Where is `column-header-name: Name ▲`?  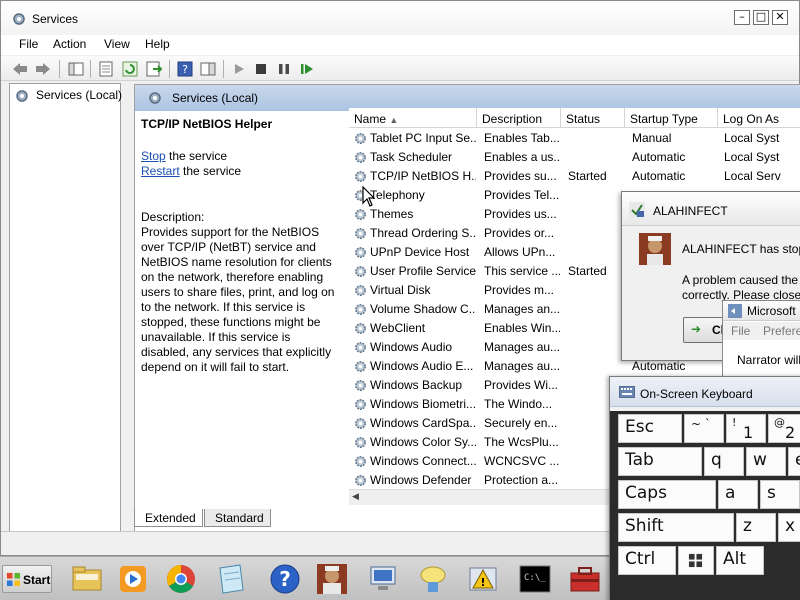 column-header-name: Name ▲ is located at coordinates (413, 118).